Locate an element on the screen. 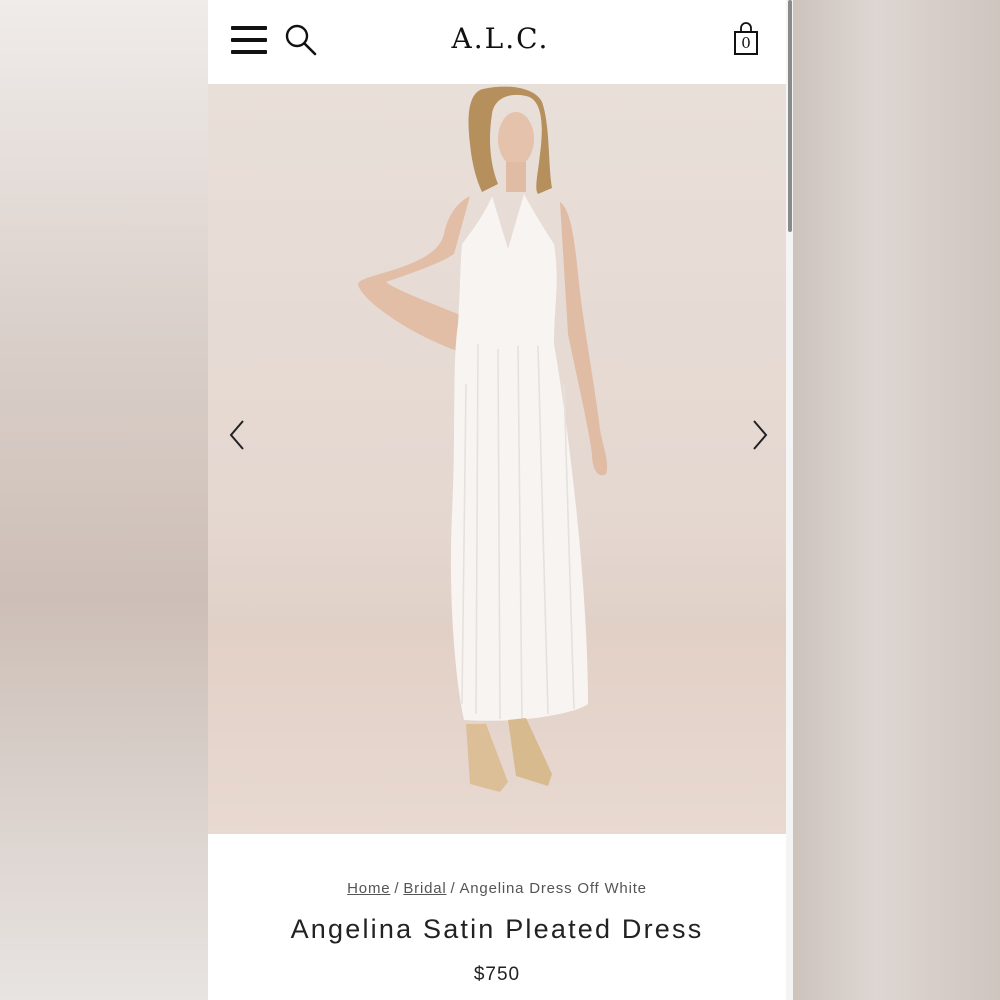 Image resolution: width=1000 pixels, height=1000 pixels. product-title: Angelina Satin Pleated Dress is located at coordinates (497, 929).